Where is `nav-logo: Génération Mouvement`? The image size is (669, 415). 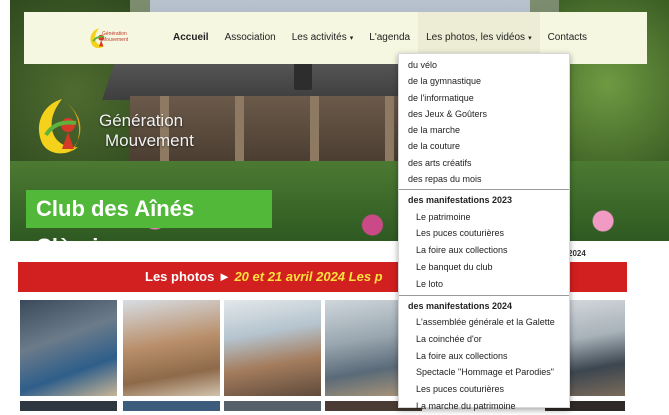 nav-logo: Génération Mouvement is located at coordinates (108, 39).